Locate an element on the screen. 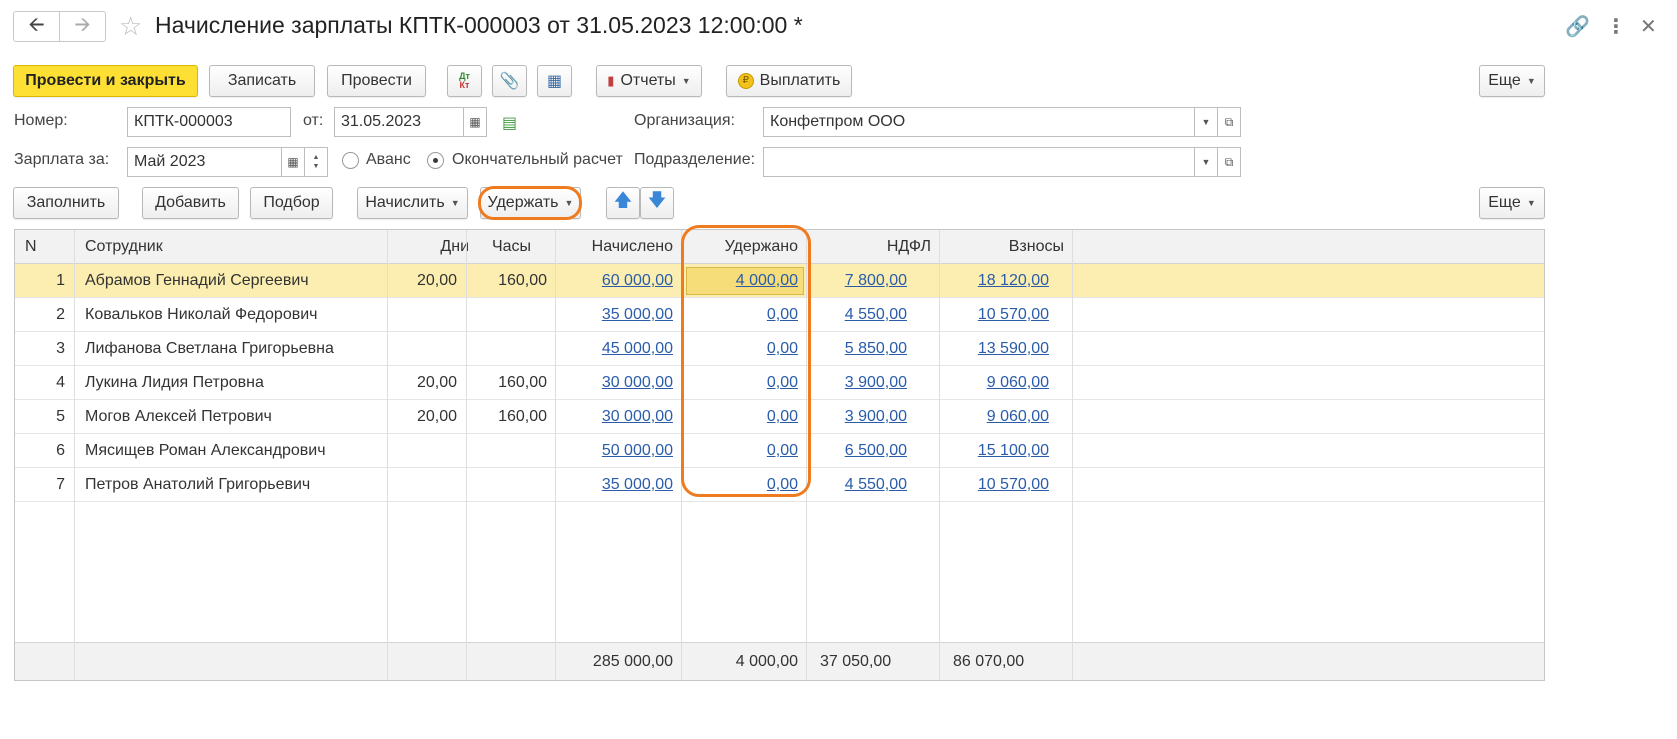 The image size is (1677, 739). table-more-button: Еще ▼ is located at coordinates (1512, 203).